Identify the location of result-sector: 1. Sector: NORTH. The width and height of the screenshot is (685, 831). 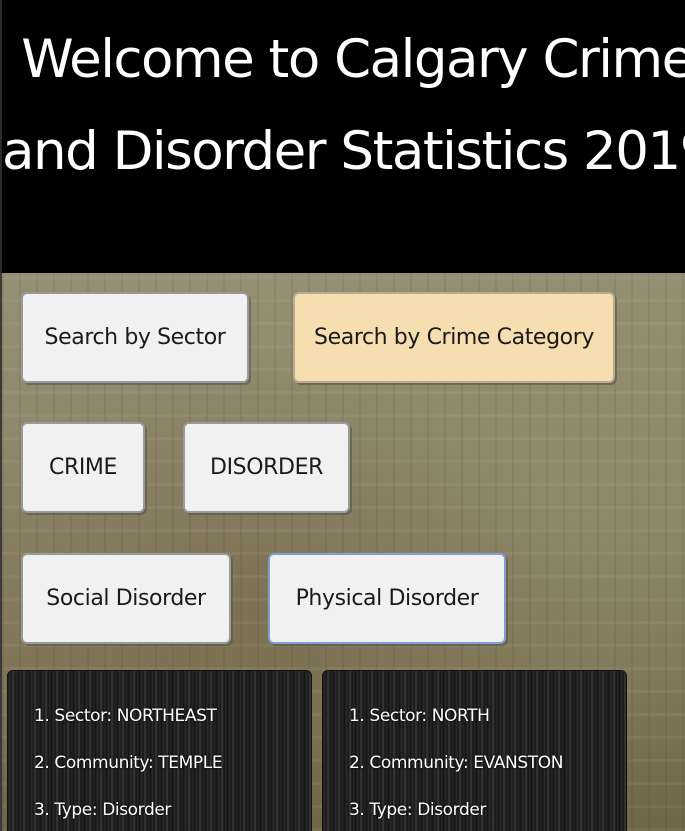
(419, 716).